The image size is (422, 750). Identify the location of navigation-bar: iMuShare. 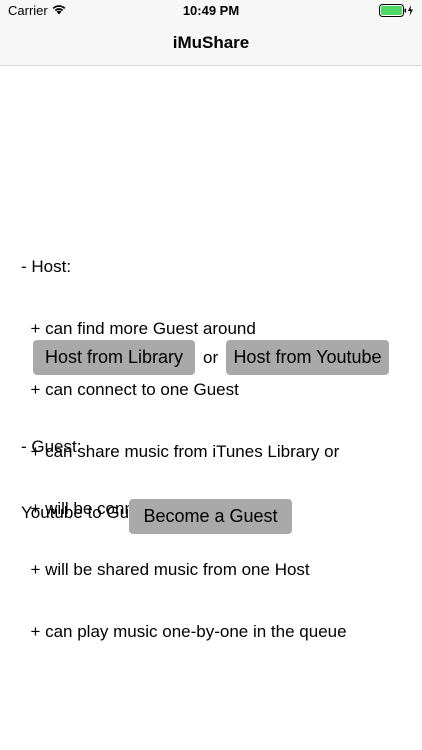
(211, 44).